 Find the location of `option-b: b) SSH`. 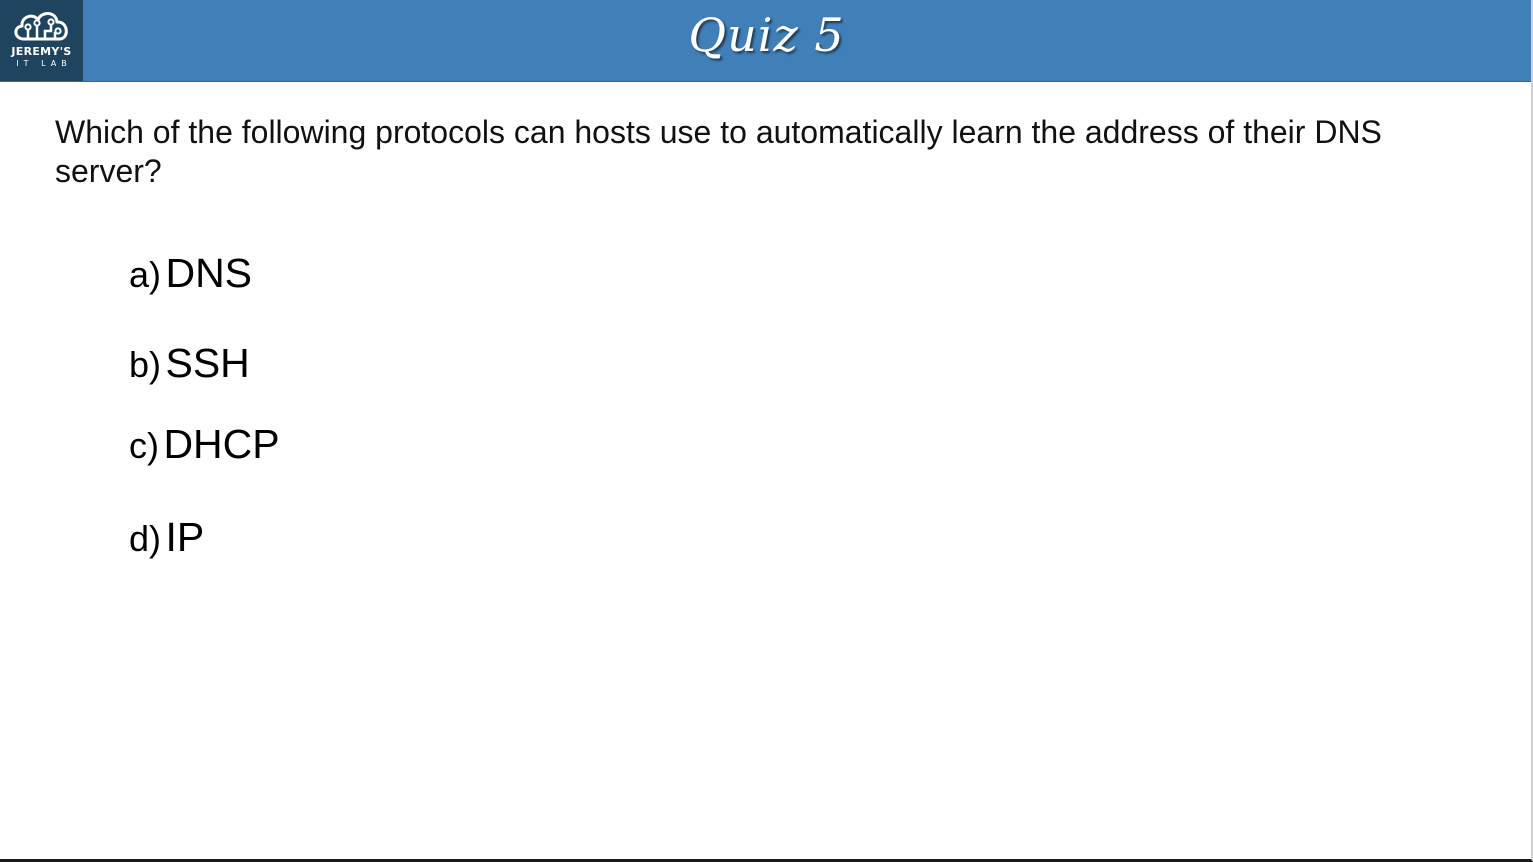

option-b: b) SSH is located at coordinates (189, 363).